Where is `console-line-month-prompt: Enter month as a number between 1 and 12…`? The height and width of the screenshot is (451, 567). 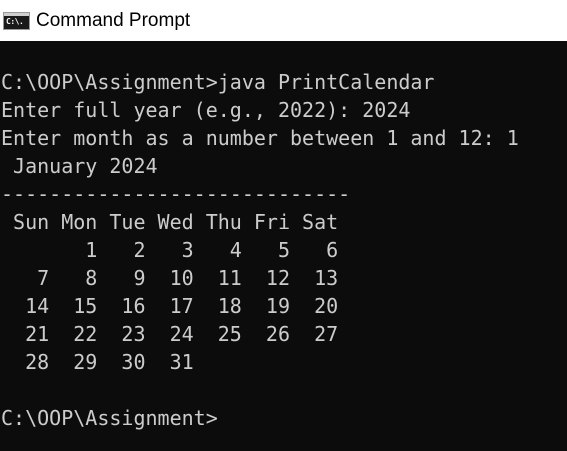 console-line-month-prompt: Enter month as a number between 1 and 12… is located at coordinates (260, 138).